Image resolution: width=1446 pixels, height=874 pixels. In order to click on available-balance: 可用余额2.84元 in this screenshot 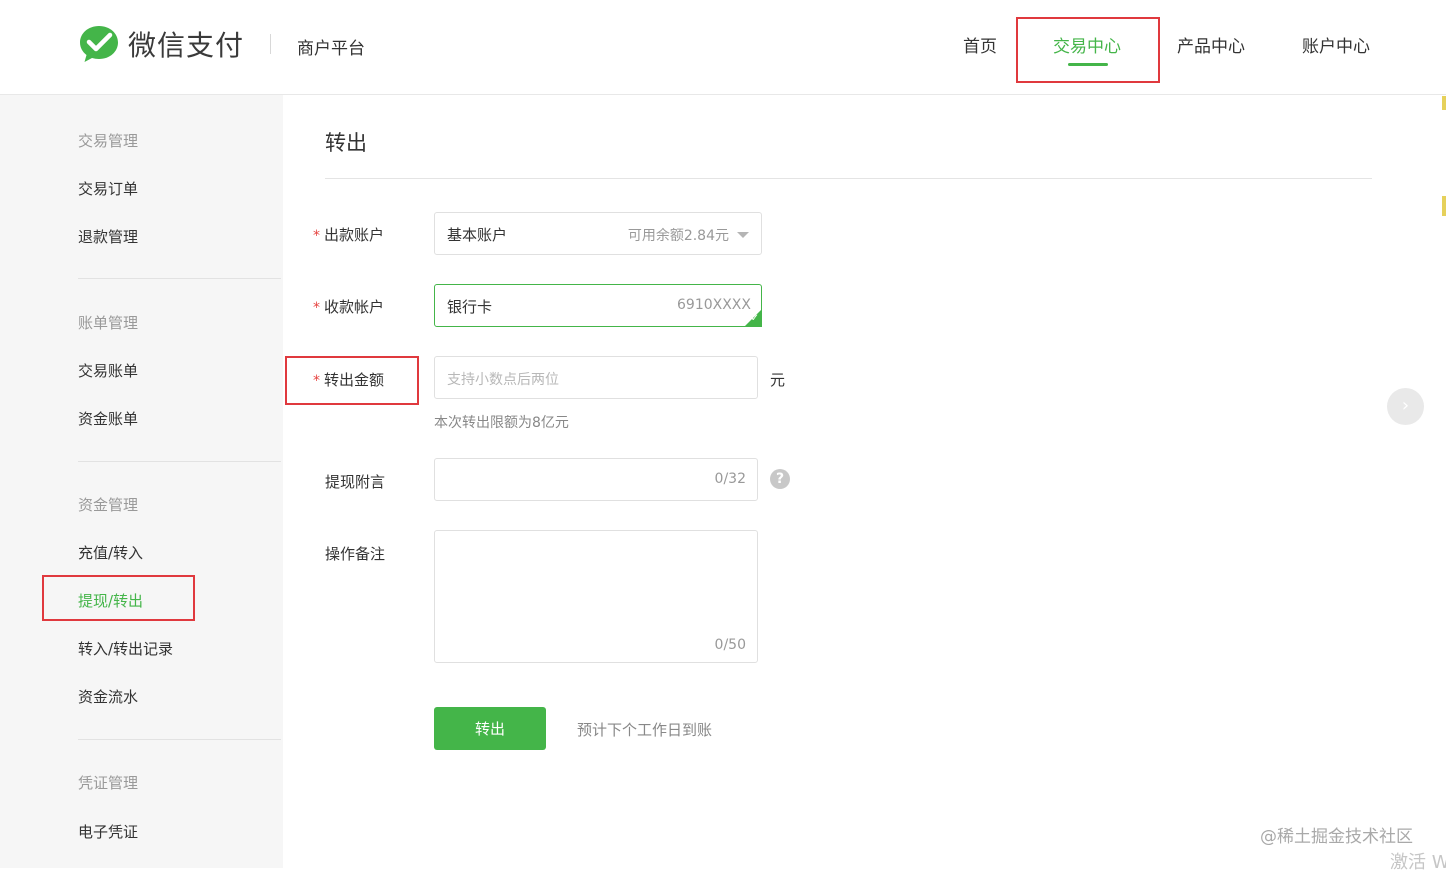, I will do `click(678, 236)`.